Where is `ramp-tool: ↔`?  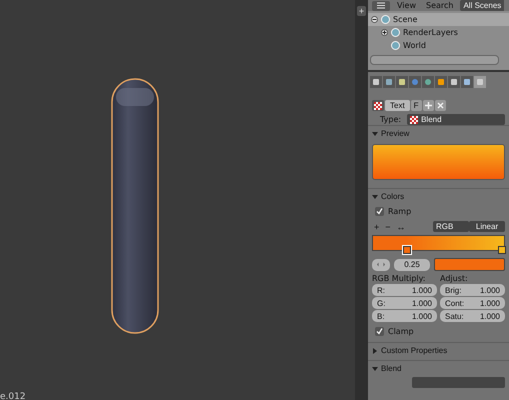
ramp-tool: ↔ is located at coordinates (401, 227).